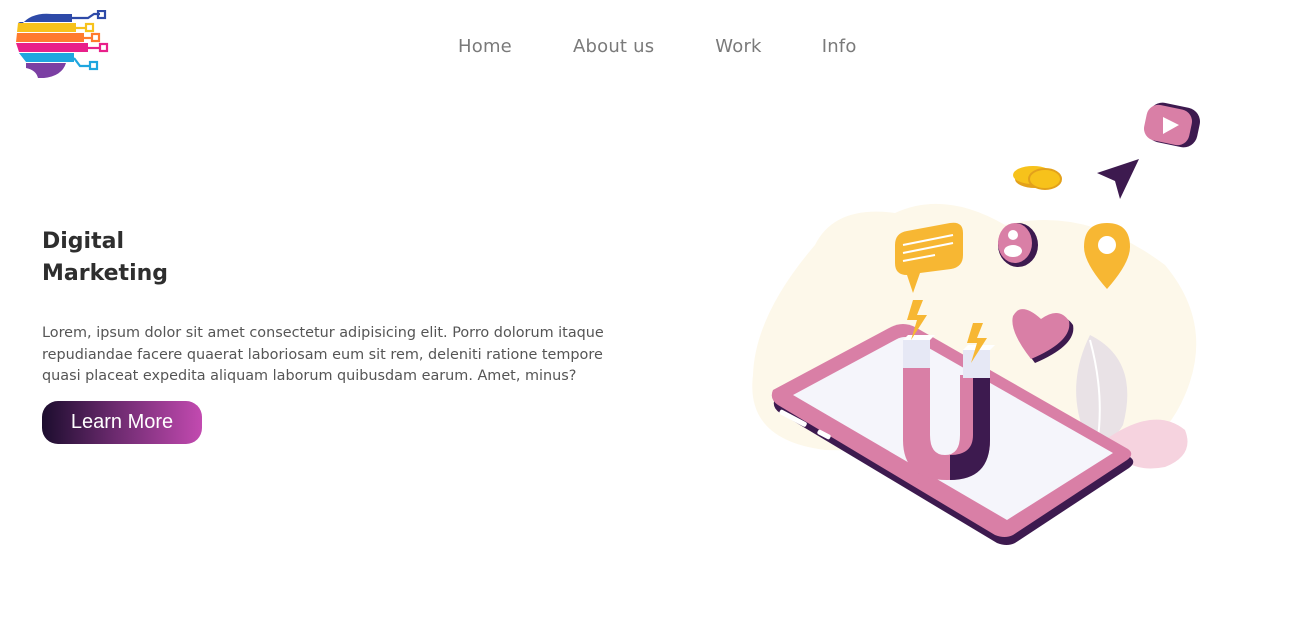 The height and width of the screenshot is (617, 1316). What do you see at coordinates (657, 46) in the screenshot?
I see `main-nav: Home About us Work Info` at bounding box center [657, 46].